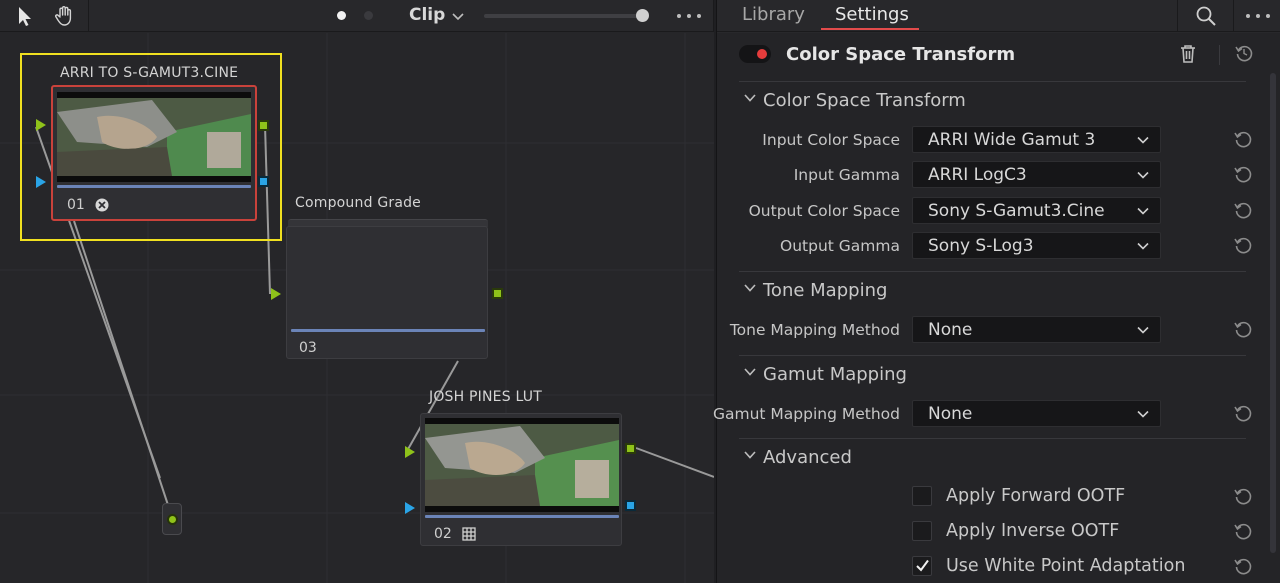  Describe the element at coordinates (76, 205) in the screenshot. I see `node-number: 01` at that location.